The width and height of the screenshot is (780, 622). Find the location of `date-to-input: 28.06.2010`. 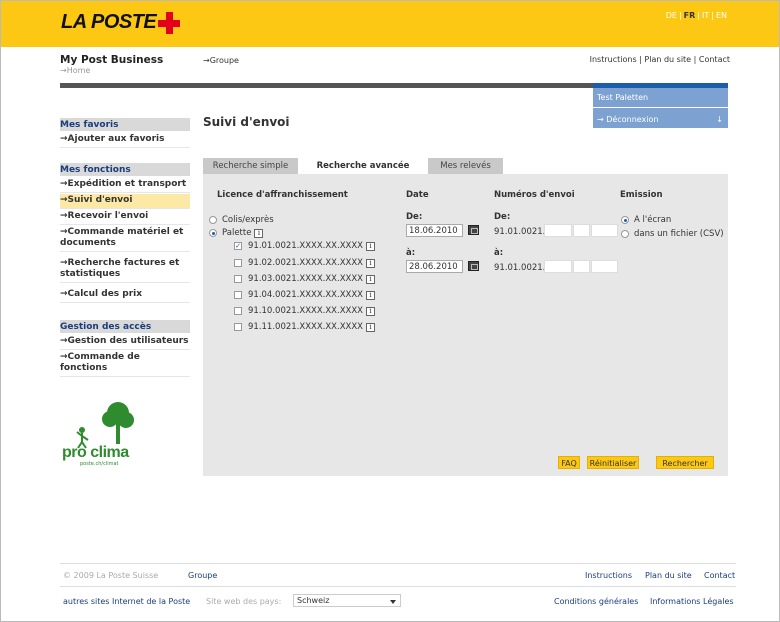

date-to-input: 28.06.2010 is located at coordinates (434, 266).